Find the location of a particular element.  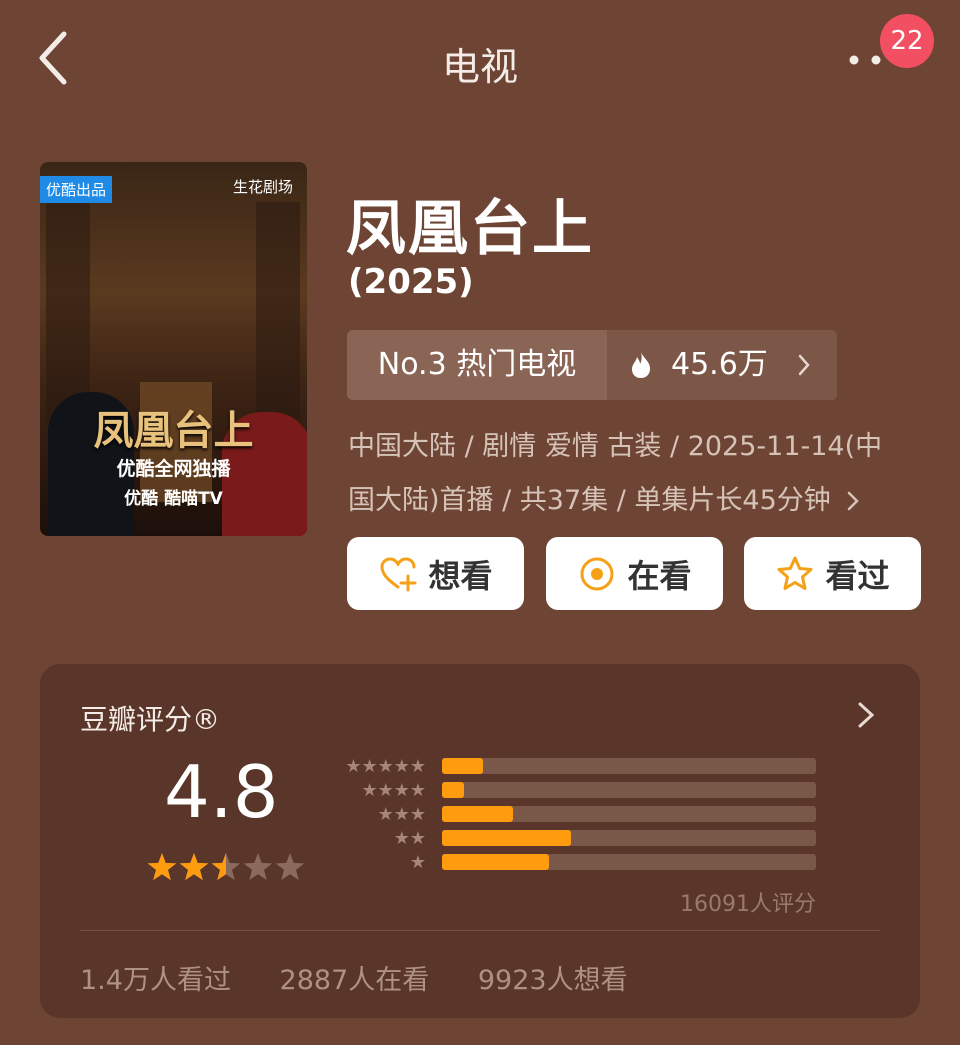

meta-line-1: 中国大陆 / 剧情 爱情 古装 / 2025-11-14(中 is located at coordinates (615, 446).